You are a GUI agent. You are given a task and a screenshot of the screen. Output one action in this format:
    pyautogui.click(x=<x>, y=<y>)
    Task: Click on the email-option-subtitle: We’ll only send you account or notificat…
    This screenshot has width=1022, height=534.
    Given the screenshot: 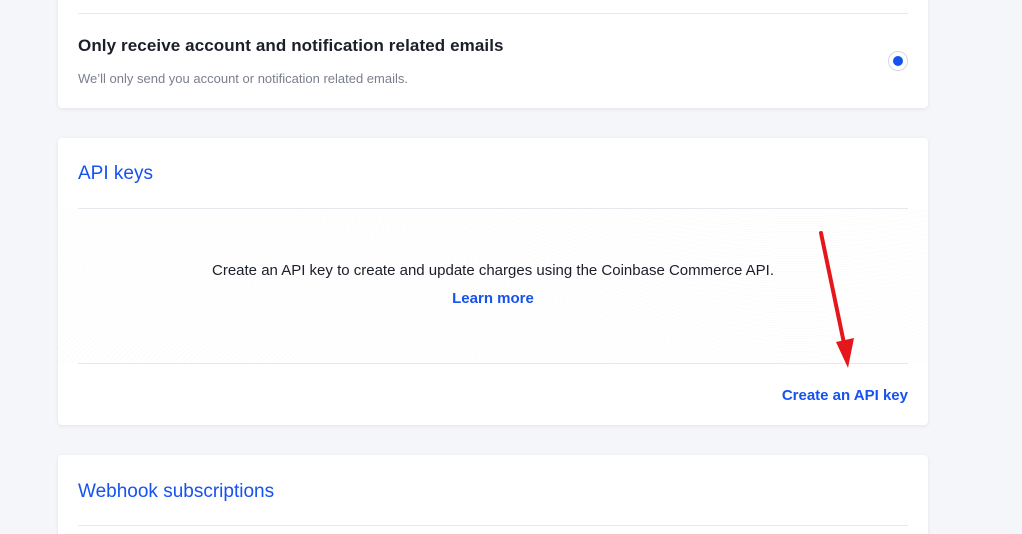 What is the action you would take?
    pyautogui.click(x=243, y=78)
    